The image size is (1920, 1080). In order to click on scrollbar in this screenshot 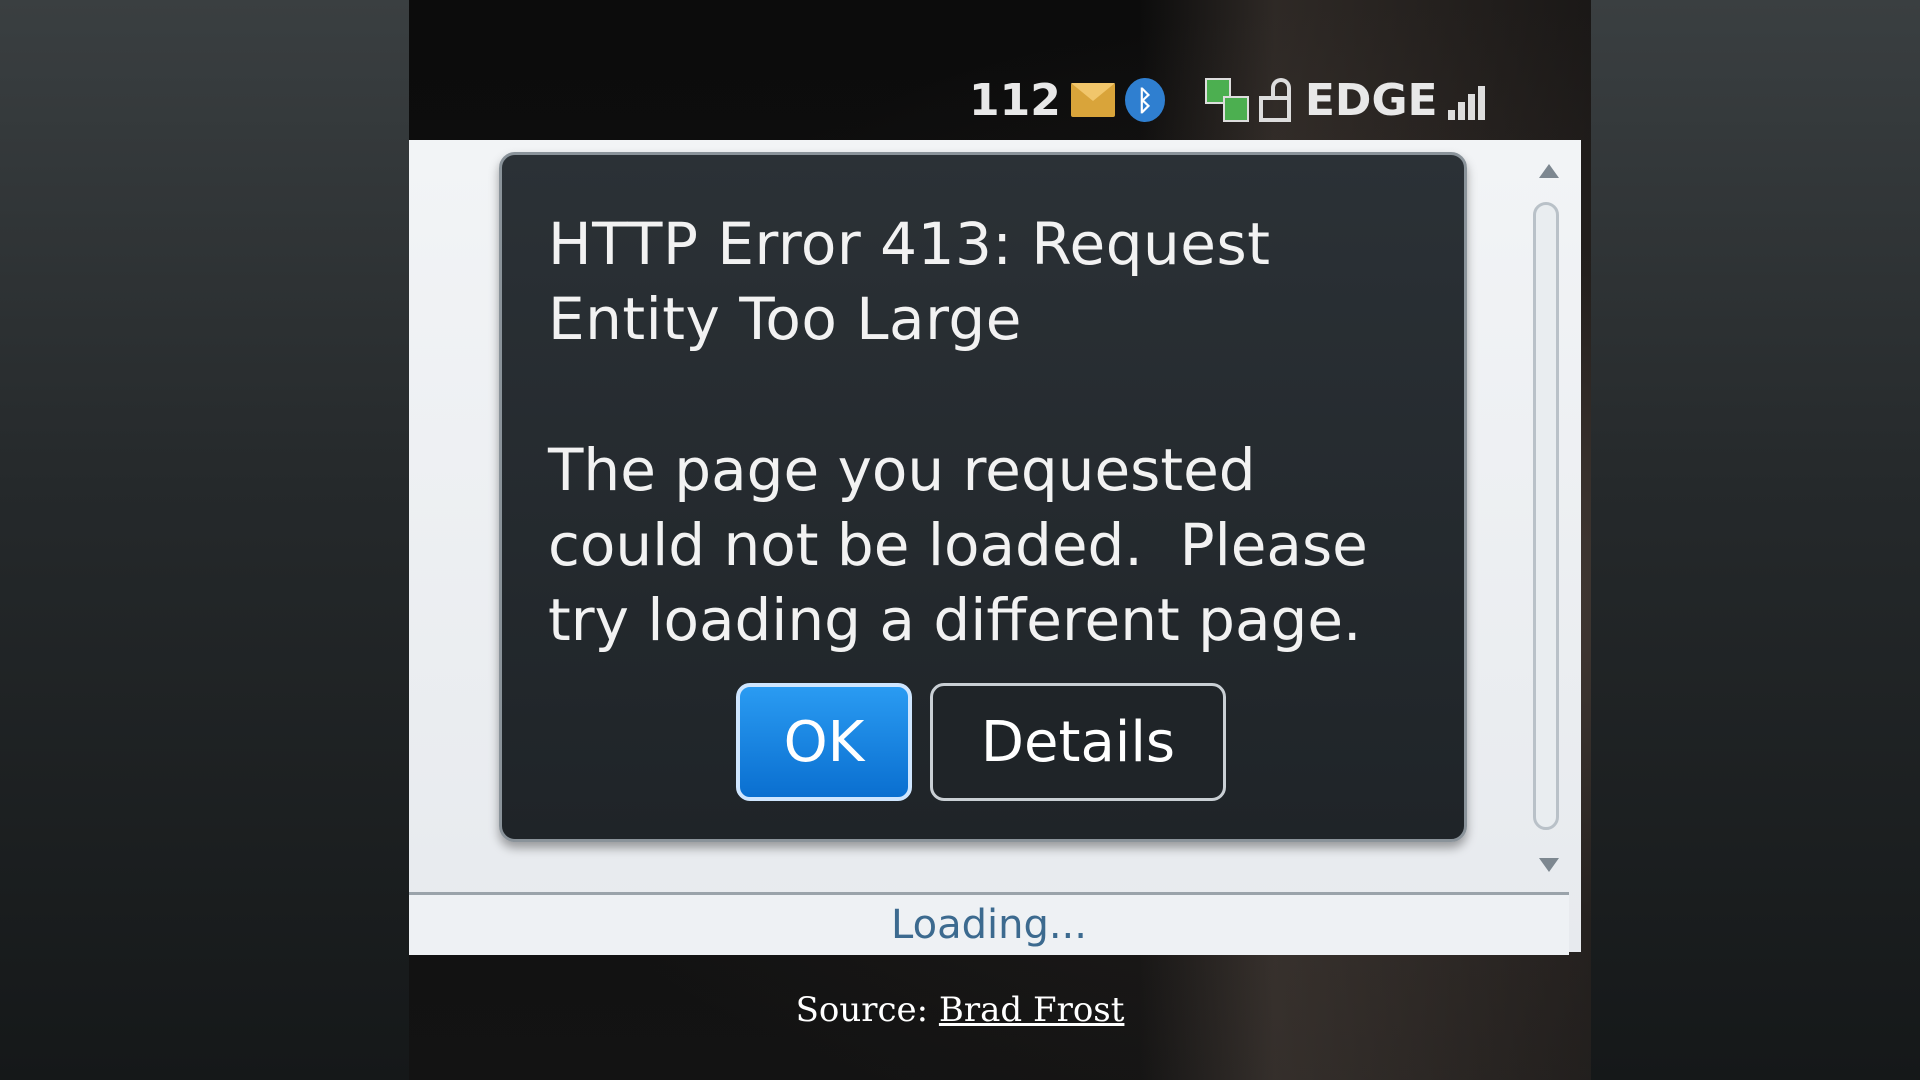, I will do `click(1549, 517)`.